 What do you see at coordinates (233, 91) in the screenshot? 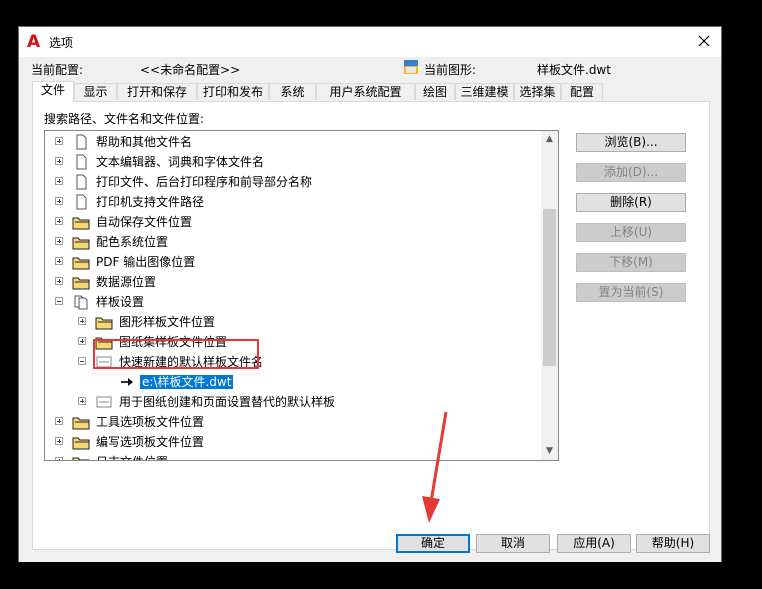
I see `tab-plot-publish: 打印和发布` at bounding box center [233, 91].